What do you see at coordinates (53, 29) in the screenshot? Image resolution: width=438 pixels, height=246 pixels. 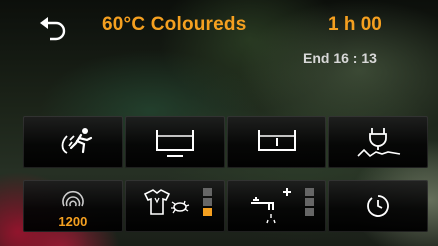 I see `back-arrow-icon` at bounding box center [53, 29].